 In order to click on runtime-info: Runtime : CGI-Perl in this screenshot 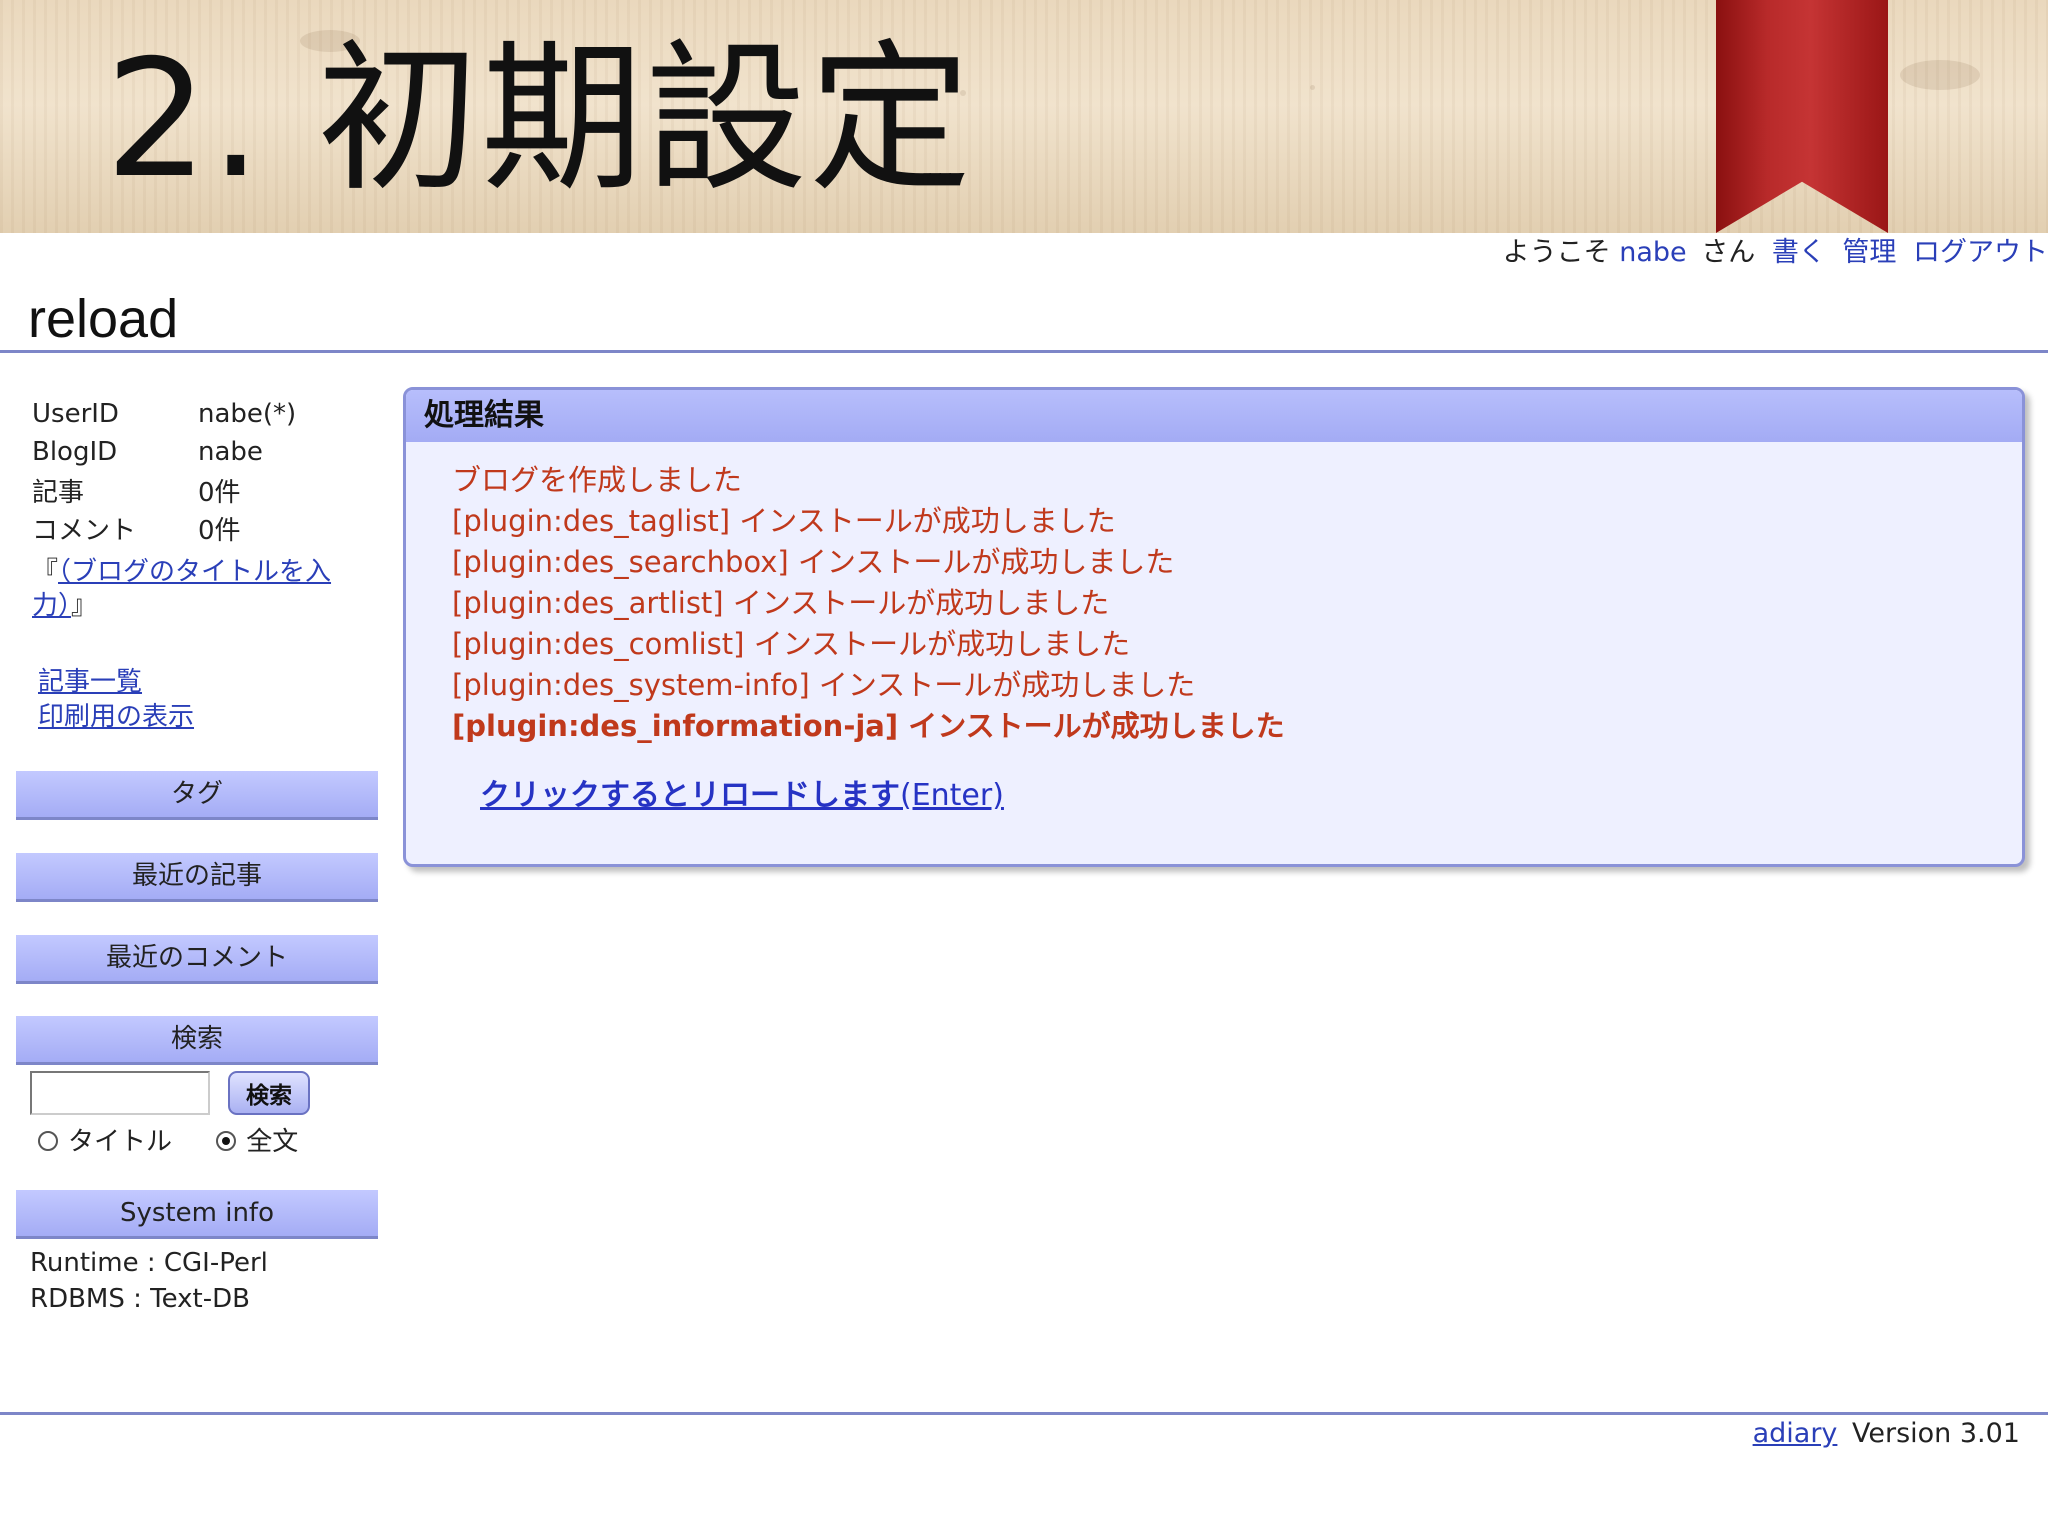, I will do `click(149, 1263)`.